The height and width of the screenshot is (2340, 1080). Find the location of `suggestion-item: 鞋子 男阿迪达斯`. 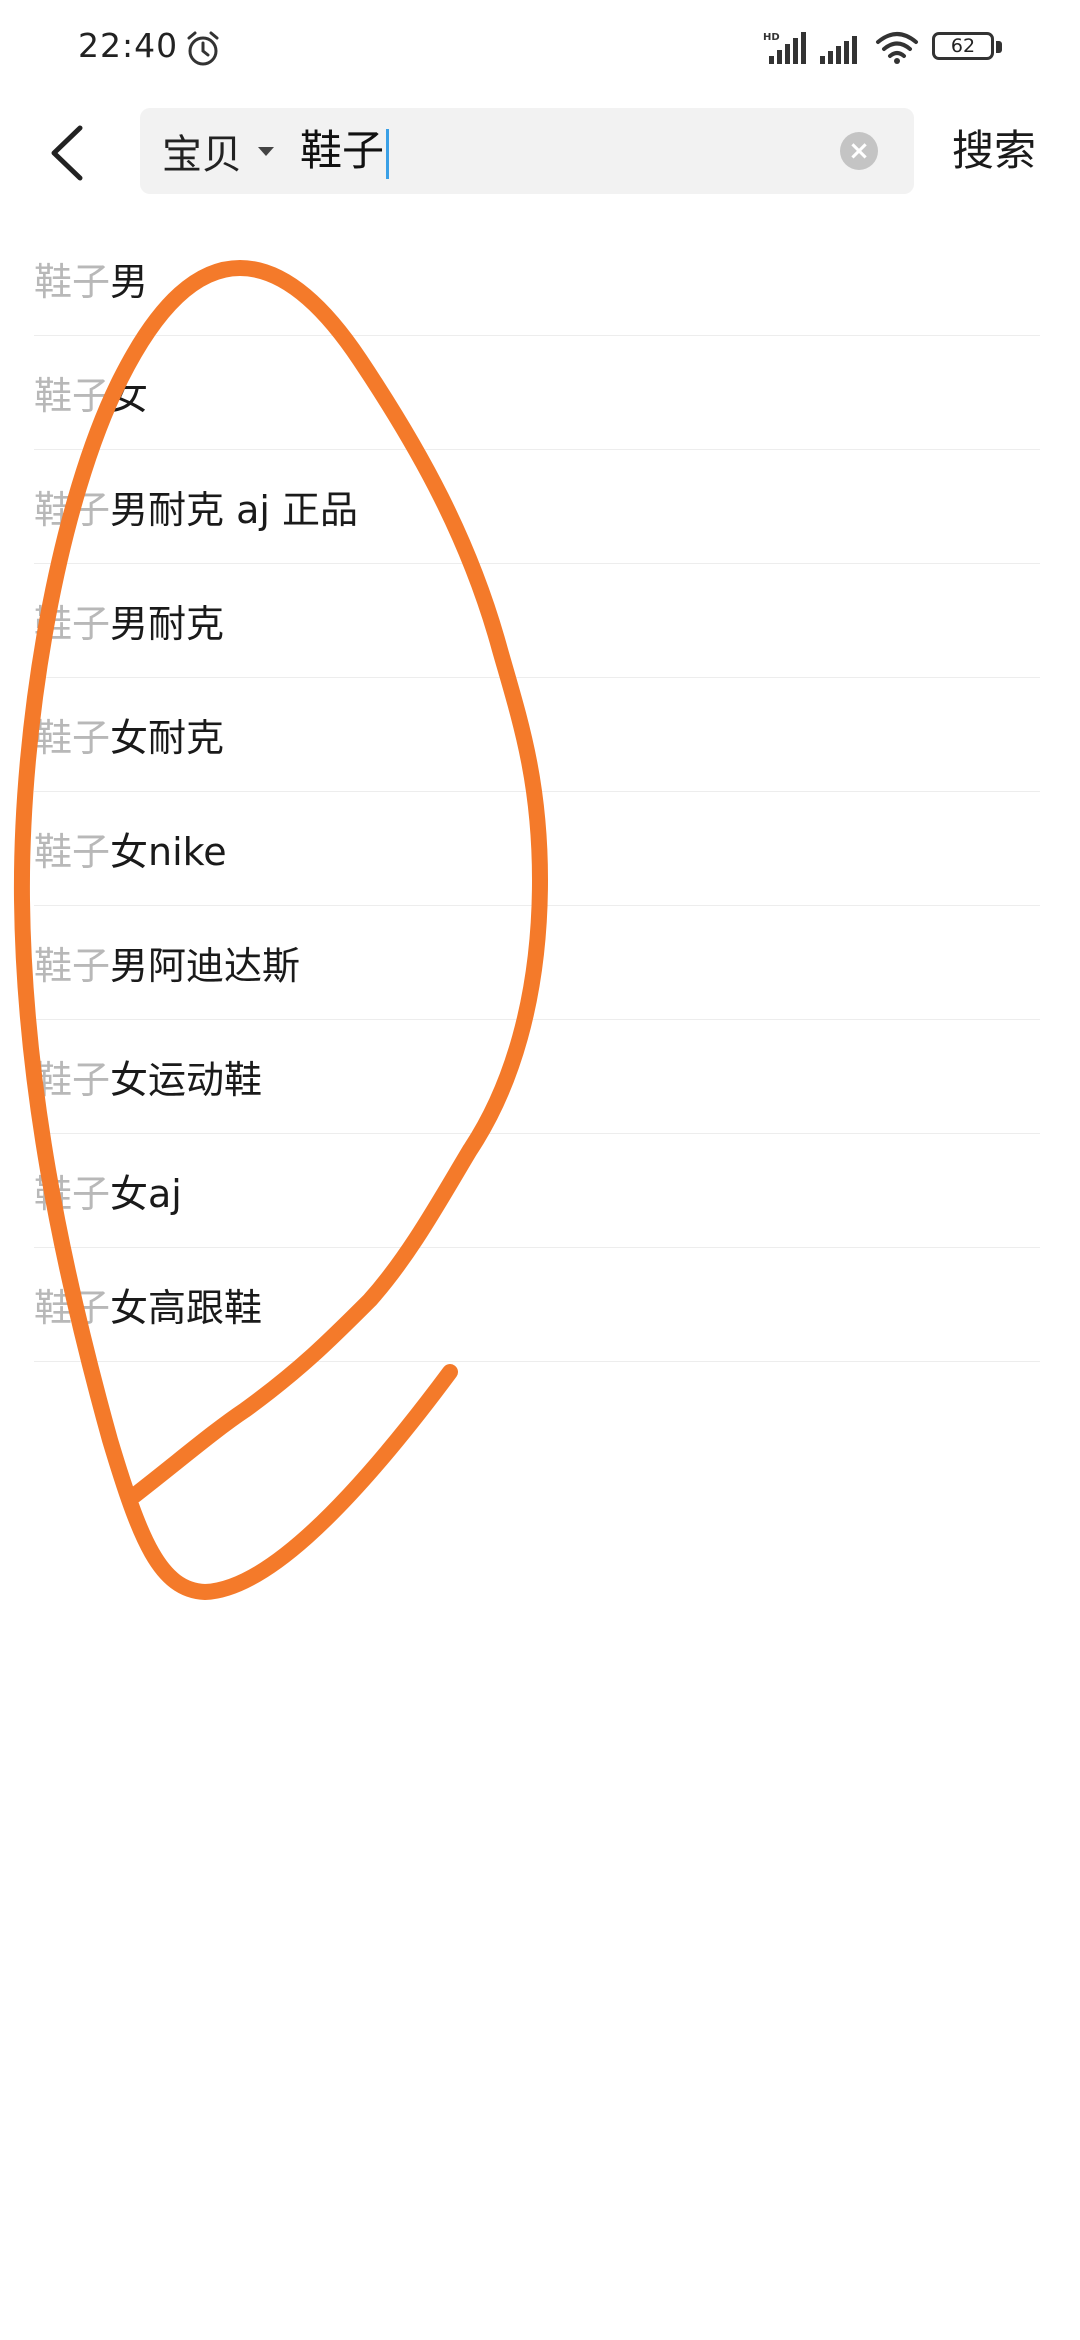

suggestion-item: 鞋子 男阿迪达斯 is located at coordinates (537, 963).